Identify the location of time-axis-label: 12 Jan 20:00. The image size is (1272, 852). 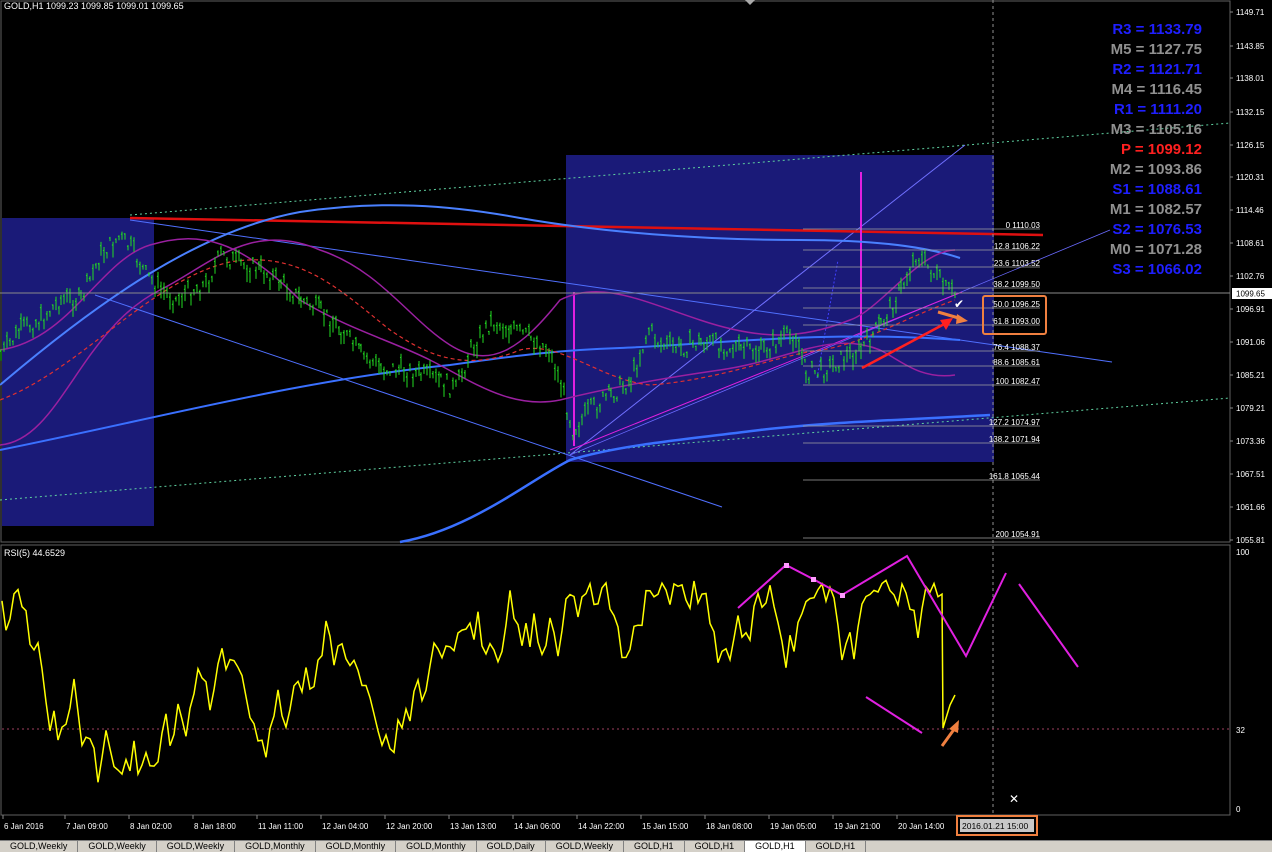
(409, 826).